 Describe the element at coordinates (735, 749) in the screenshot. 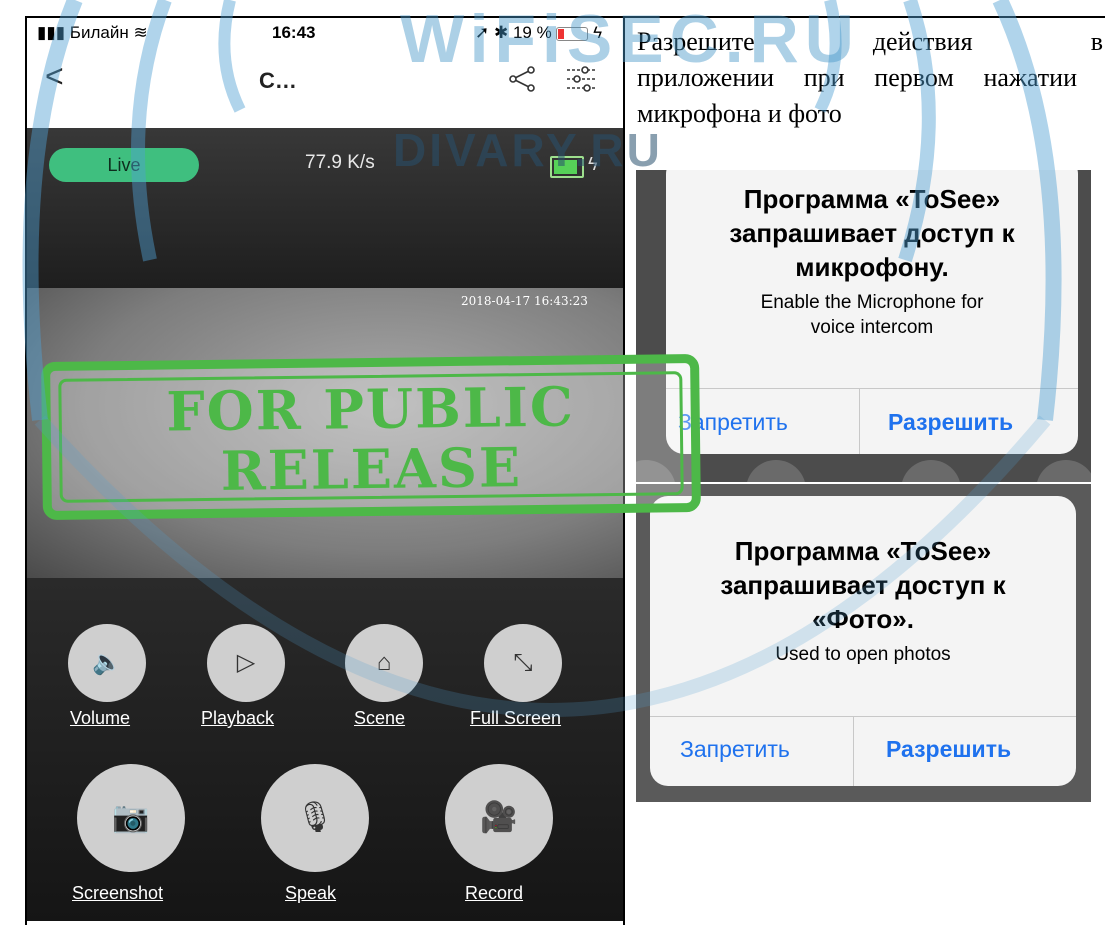

I see `deny-button: Запретить` at that location.